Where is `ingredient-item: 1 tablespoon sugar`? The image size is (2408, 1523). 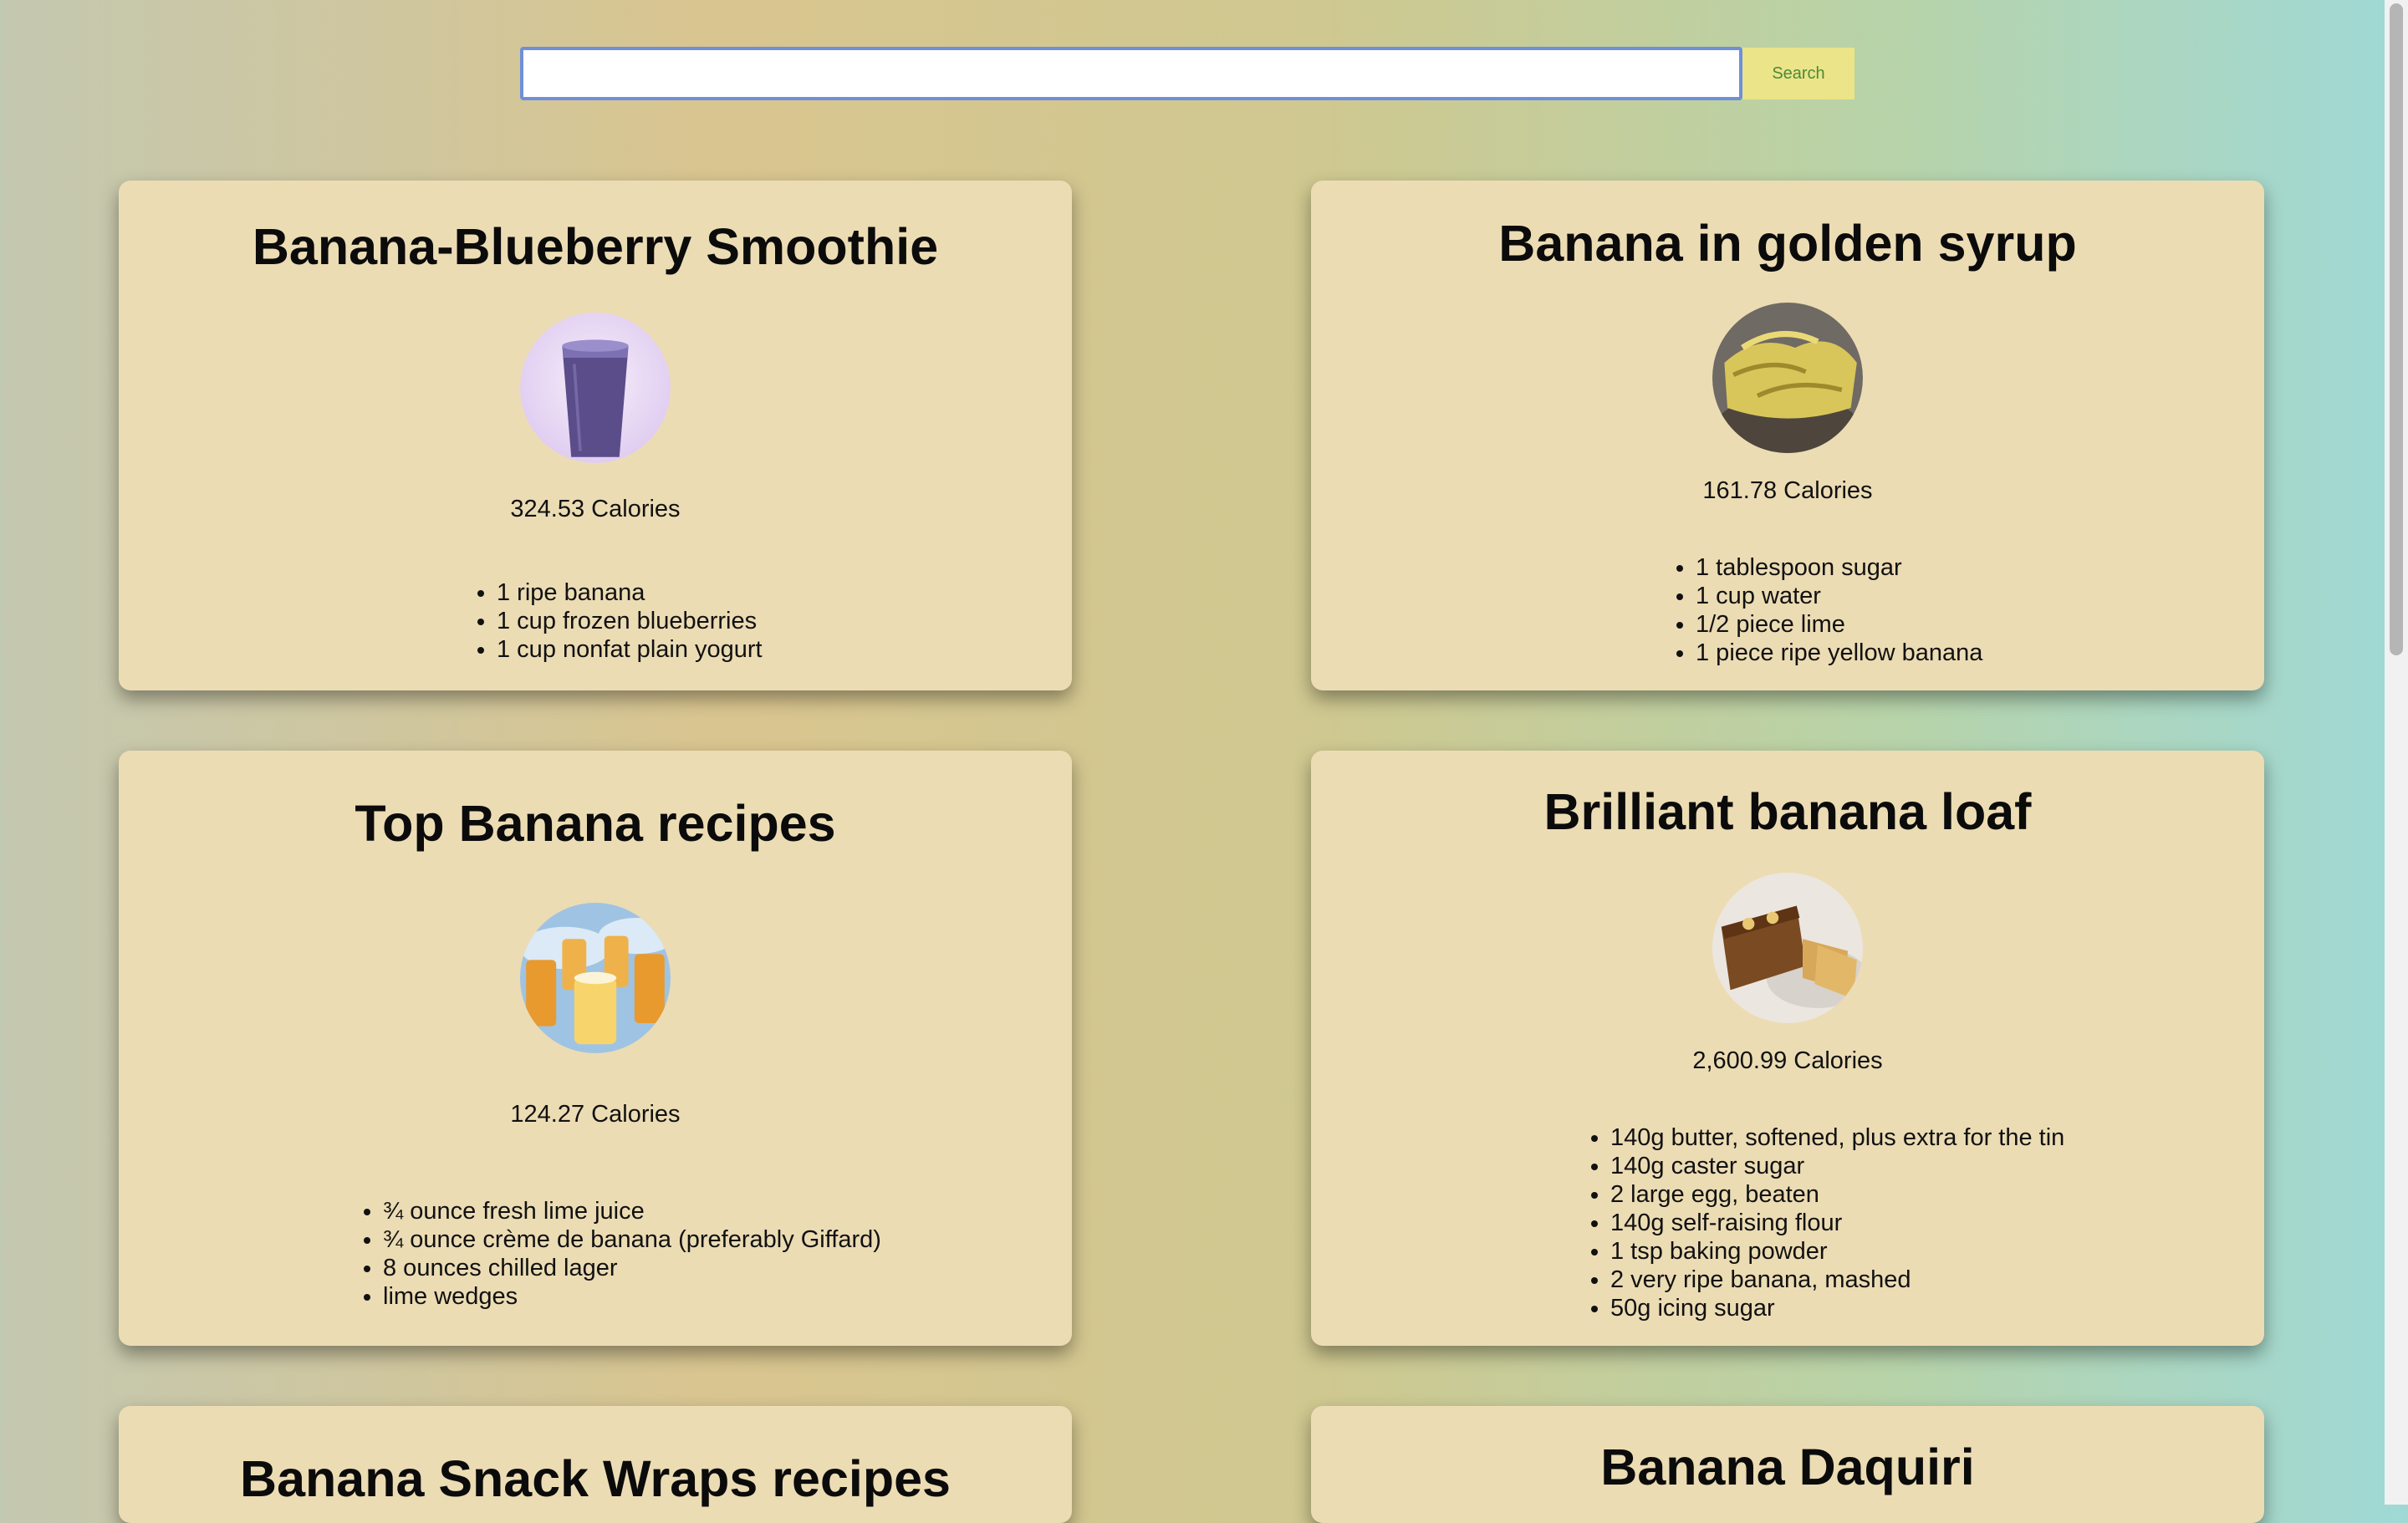
ingredient-item: 1 tablespoon sugar is located at coordinates (1839, 568).